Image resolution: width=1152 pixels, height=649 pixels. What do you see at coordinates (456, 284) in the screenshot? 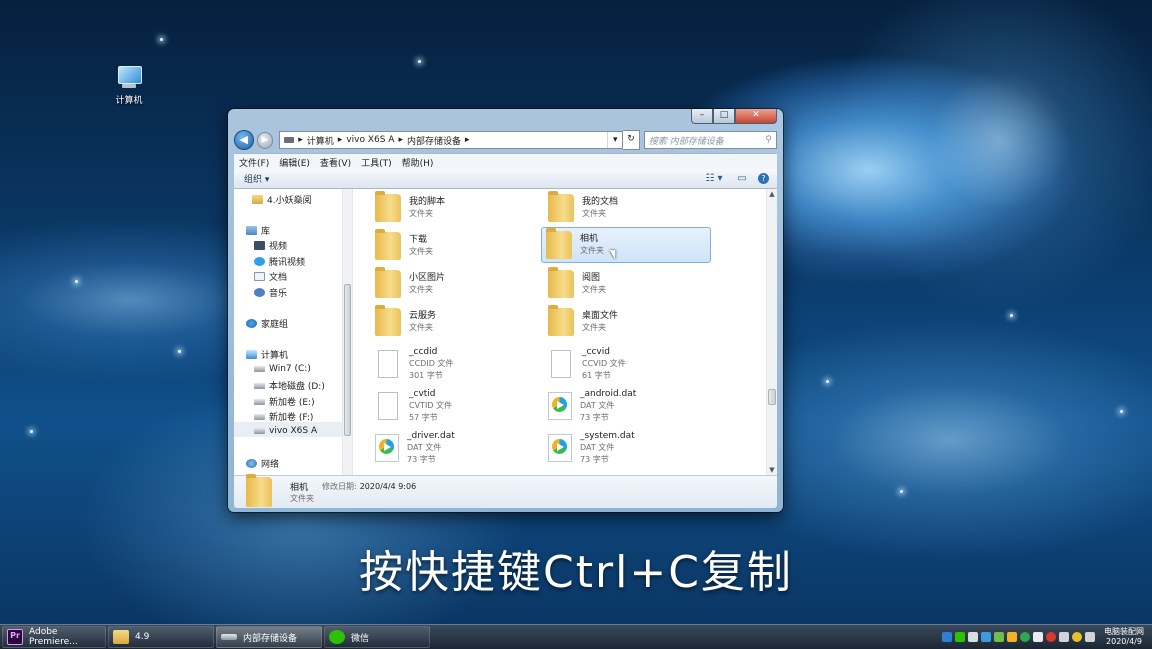
I see `list-item: 小区图片 文件夹` at bounding box center [456, 284].